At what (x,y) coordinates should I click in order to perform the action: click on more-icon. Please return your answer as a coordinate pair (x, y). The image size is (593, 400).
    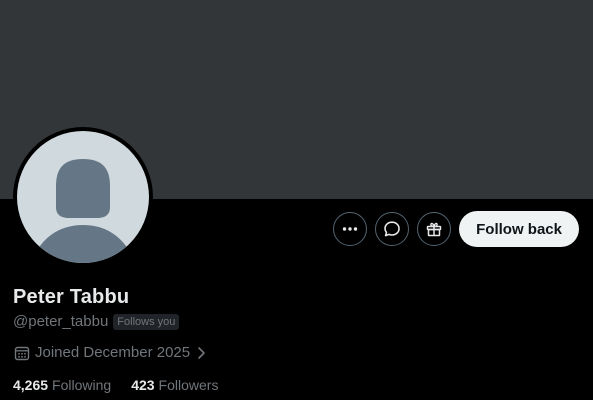
    Looking at the image, I should click on (350, 229).